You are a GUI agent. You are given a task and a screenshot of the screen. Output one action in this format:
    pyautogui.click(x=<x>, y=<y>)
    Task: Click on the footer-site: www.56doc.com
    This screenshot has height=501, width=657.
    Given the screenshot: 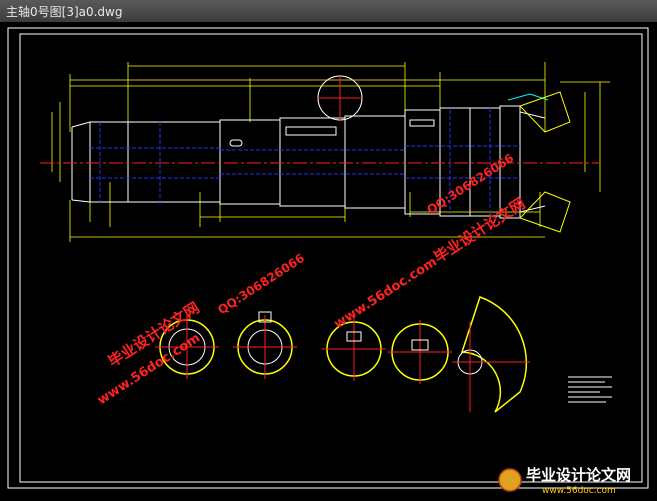 What is the action you would take?
    pyautogui.click(x=579, y=491)
    